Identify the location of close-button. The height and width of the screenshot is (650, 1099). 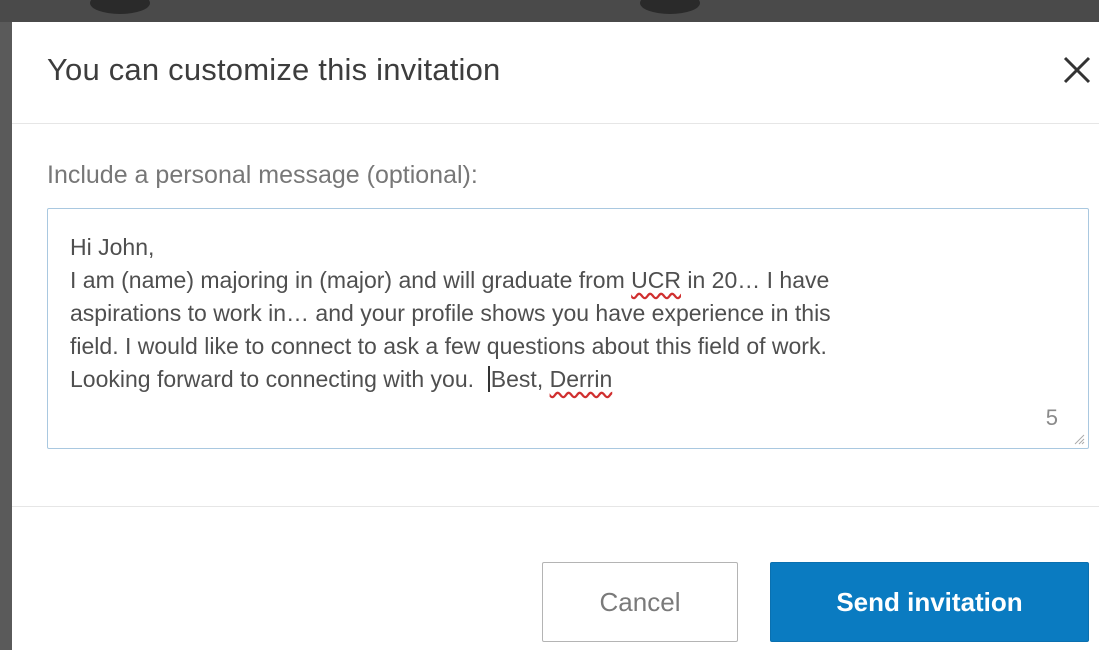
(1077, 70).